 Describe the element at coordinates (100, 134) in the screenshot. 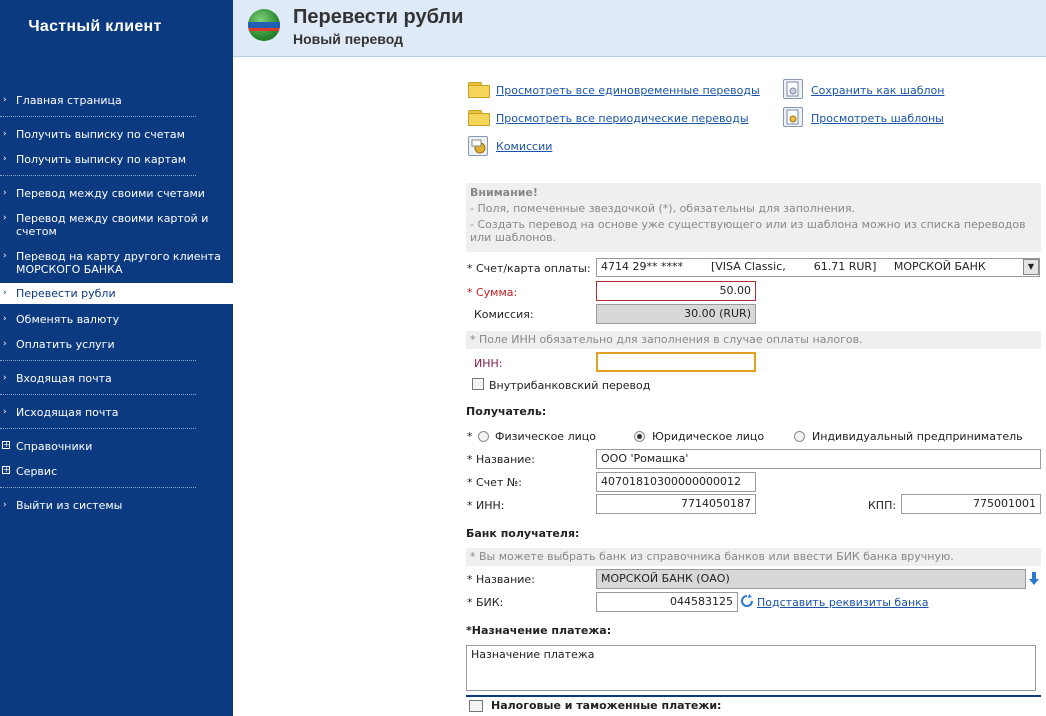

I see `sidebar-item-label: Получить выписку по счетам` at that location.